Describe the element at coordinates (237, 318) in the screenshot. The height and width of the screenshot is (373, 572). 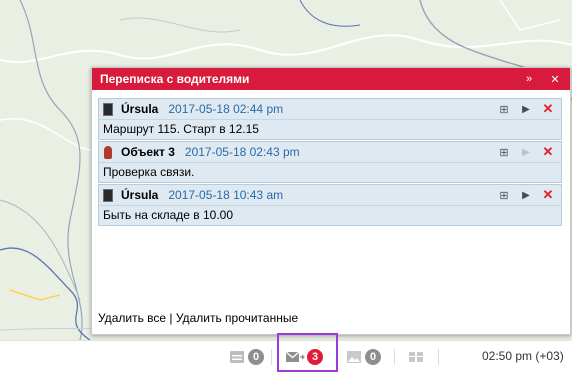
I see `delete-read-link: Удалить прочитанные` at that location.